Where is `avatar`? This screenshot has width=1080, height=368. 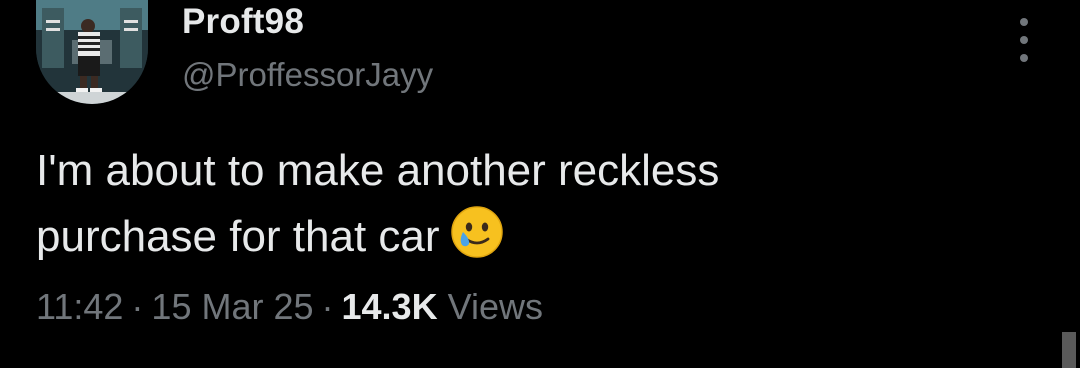
avatar is located at coordinates (92, 52).